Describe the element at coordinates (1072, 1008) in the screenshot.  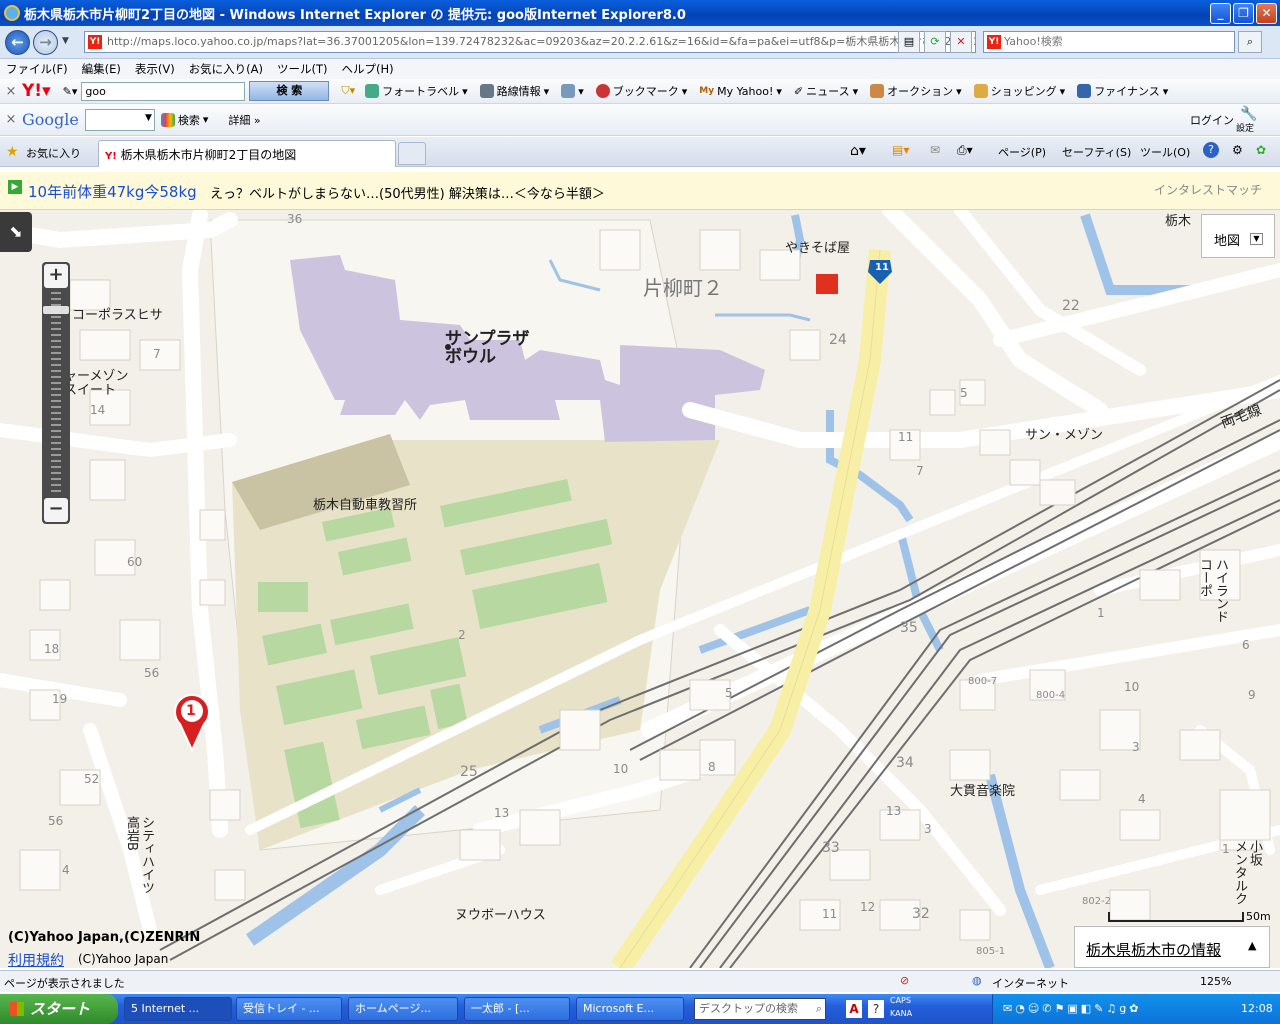
I see `tray-icons: ✉◔☺✆⚑▣◧✎♫g✿` at that location.